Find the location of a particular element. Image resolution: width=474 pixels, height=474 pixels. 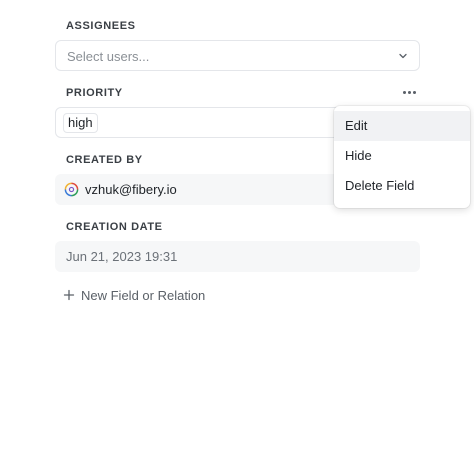

menu-item-hide: Hide is located at coordinates (402, 156).